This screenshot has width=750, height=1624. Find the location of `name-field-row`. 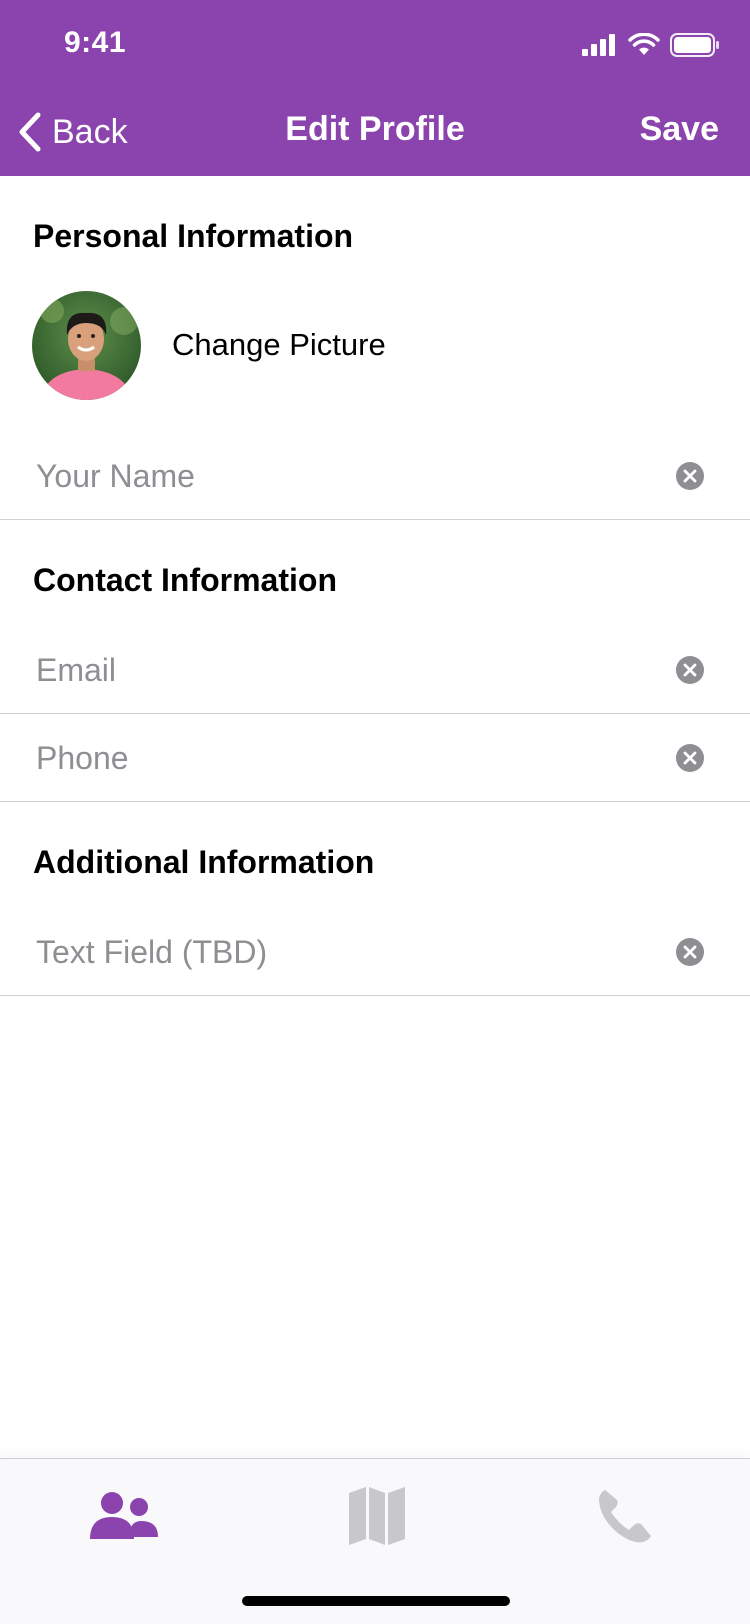

name-field-row is located at coordinates (375, 476).